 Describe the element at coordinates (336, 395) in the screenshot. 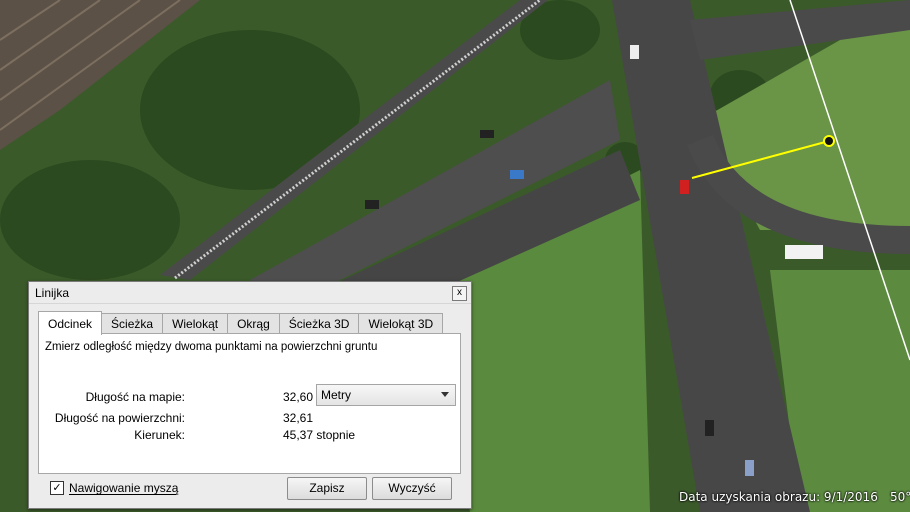

I see `unit-select-value: Metry` at that location.